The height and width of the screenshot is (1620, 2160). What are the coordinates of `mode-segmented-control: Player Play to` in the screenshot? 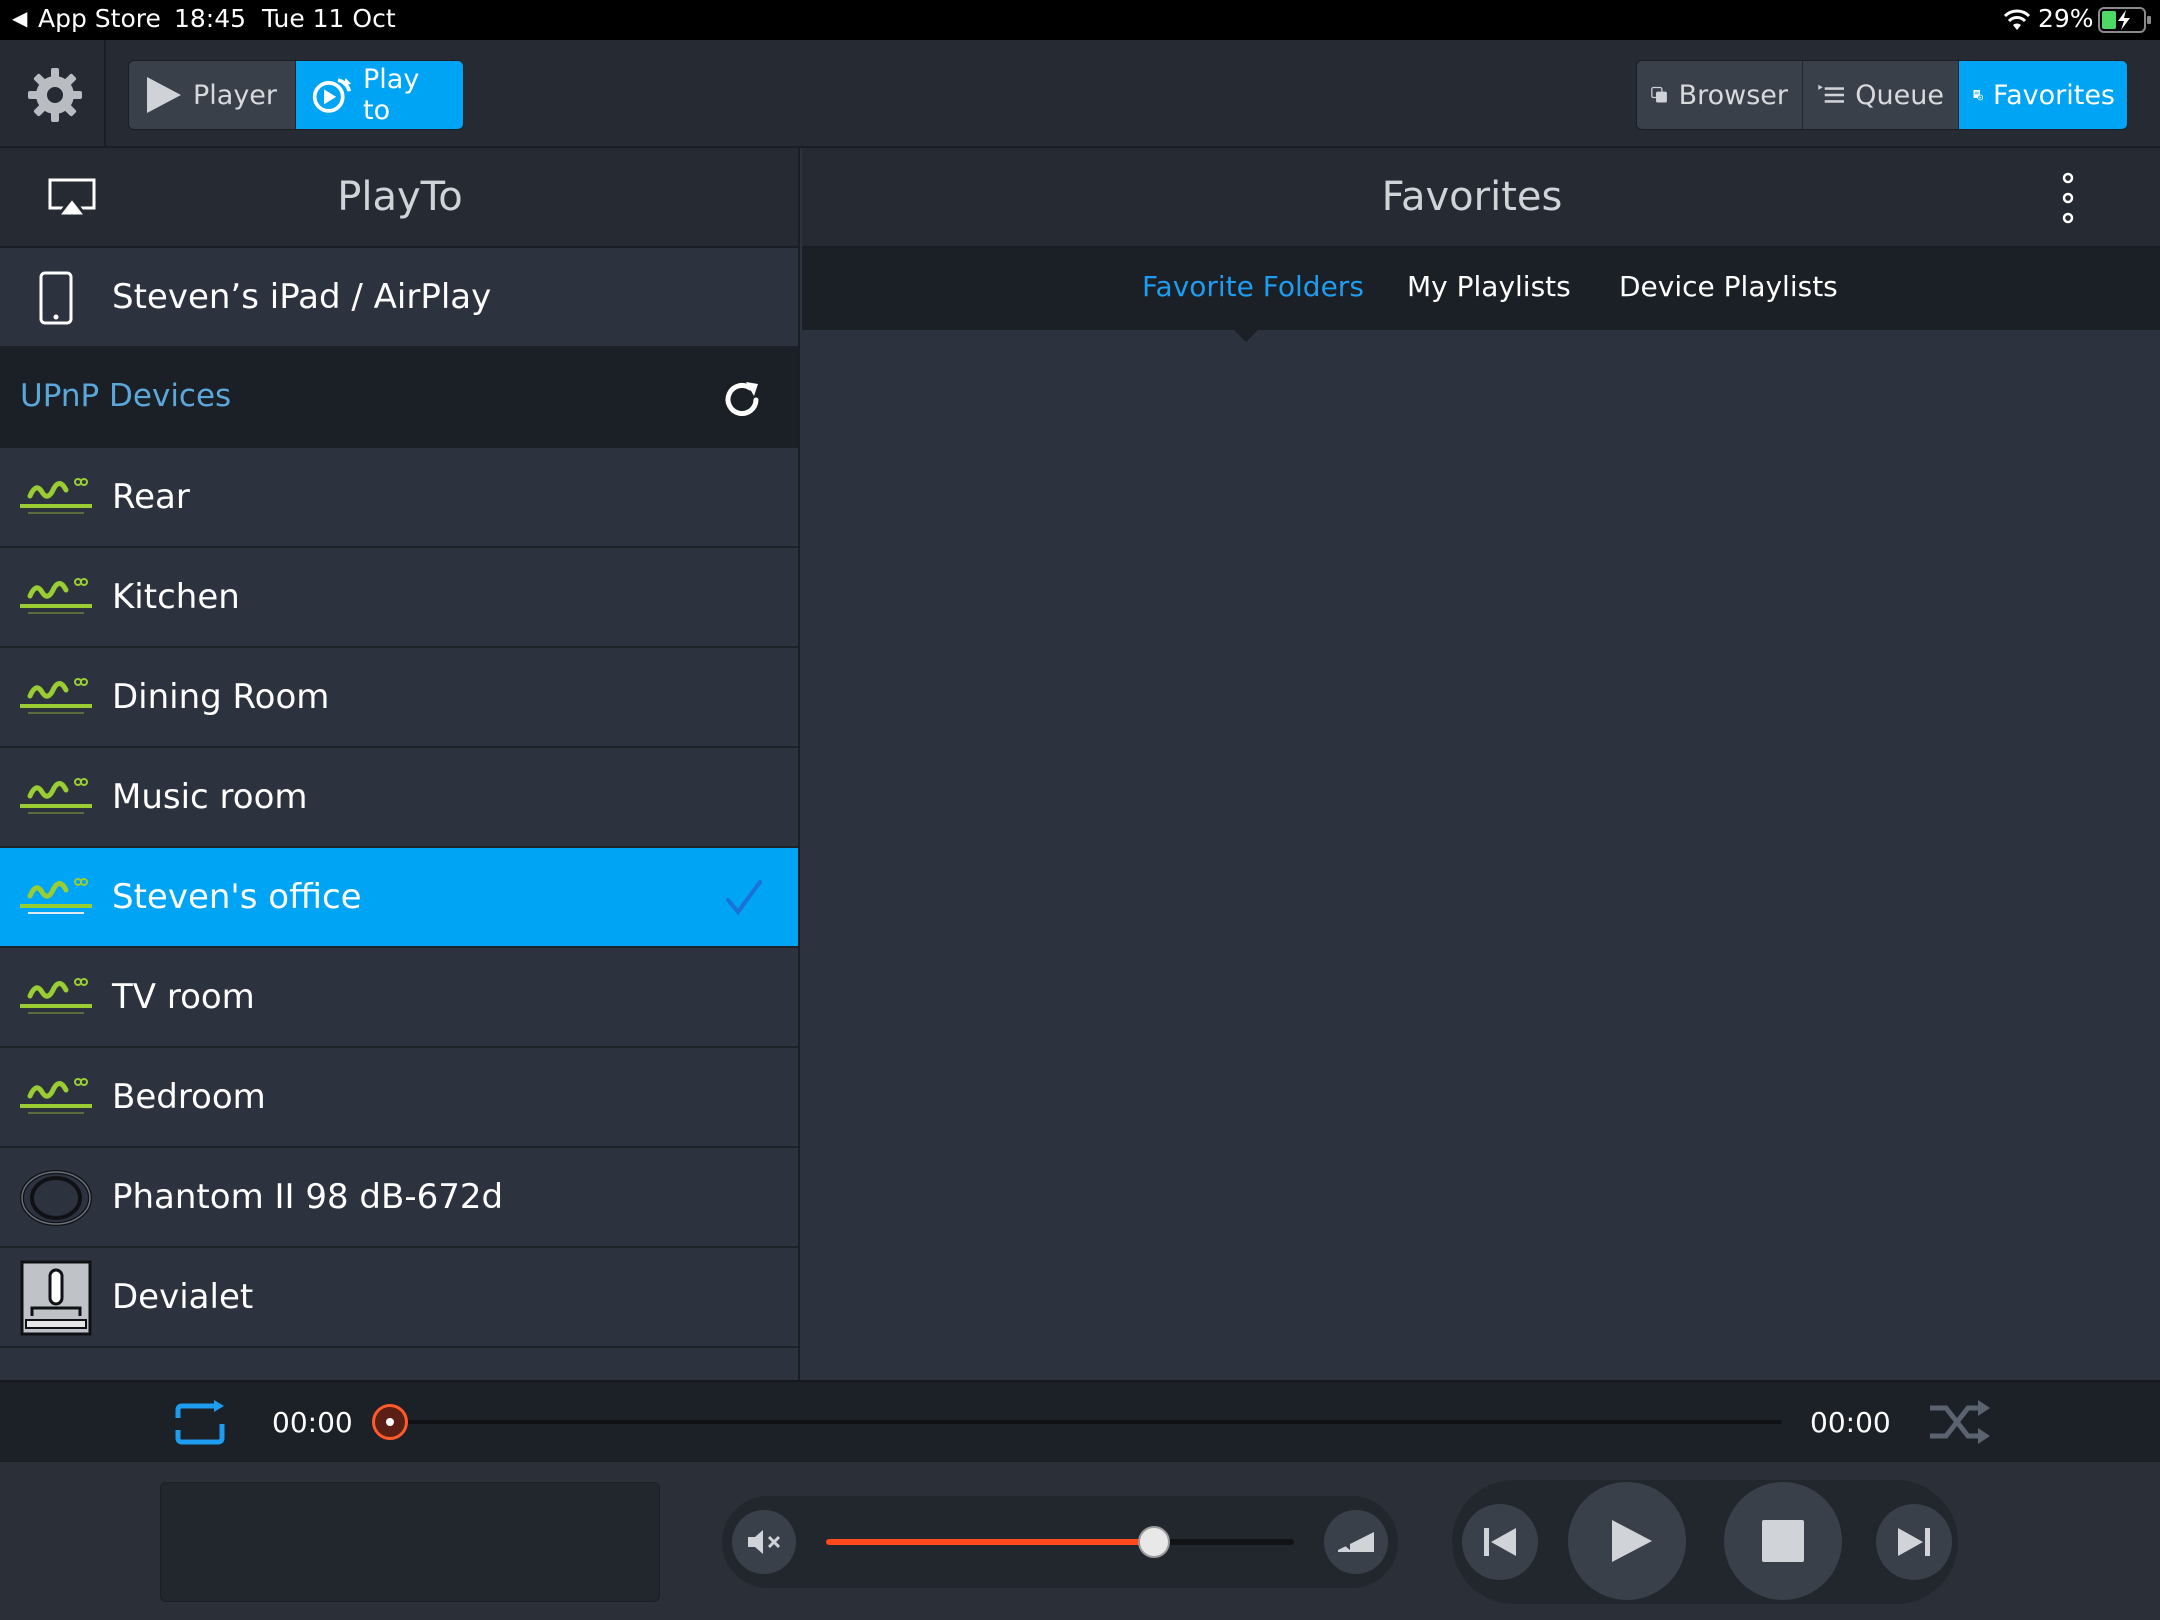 It's located at (296, 95).